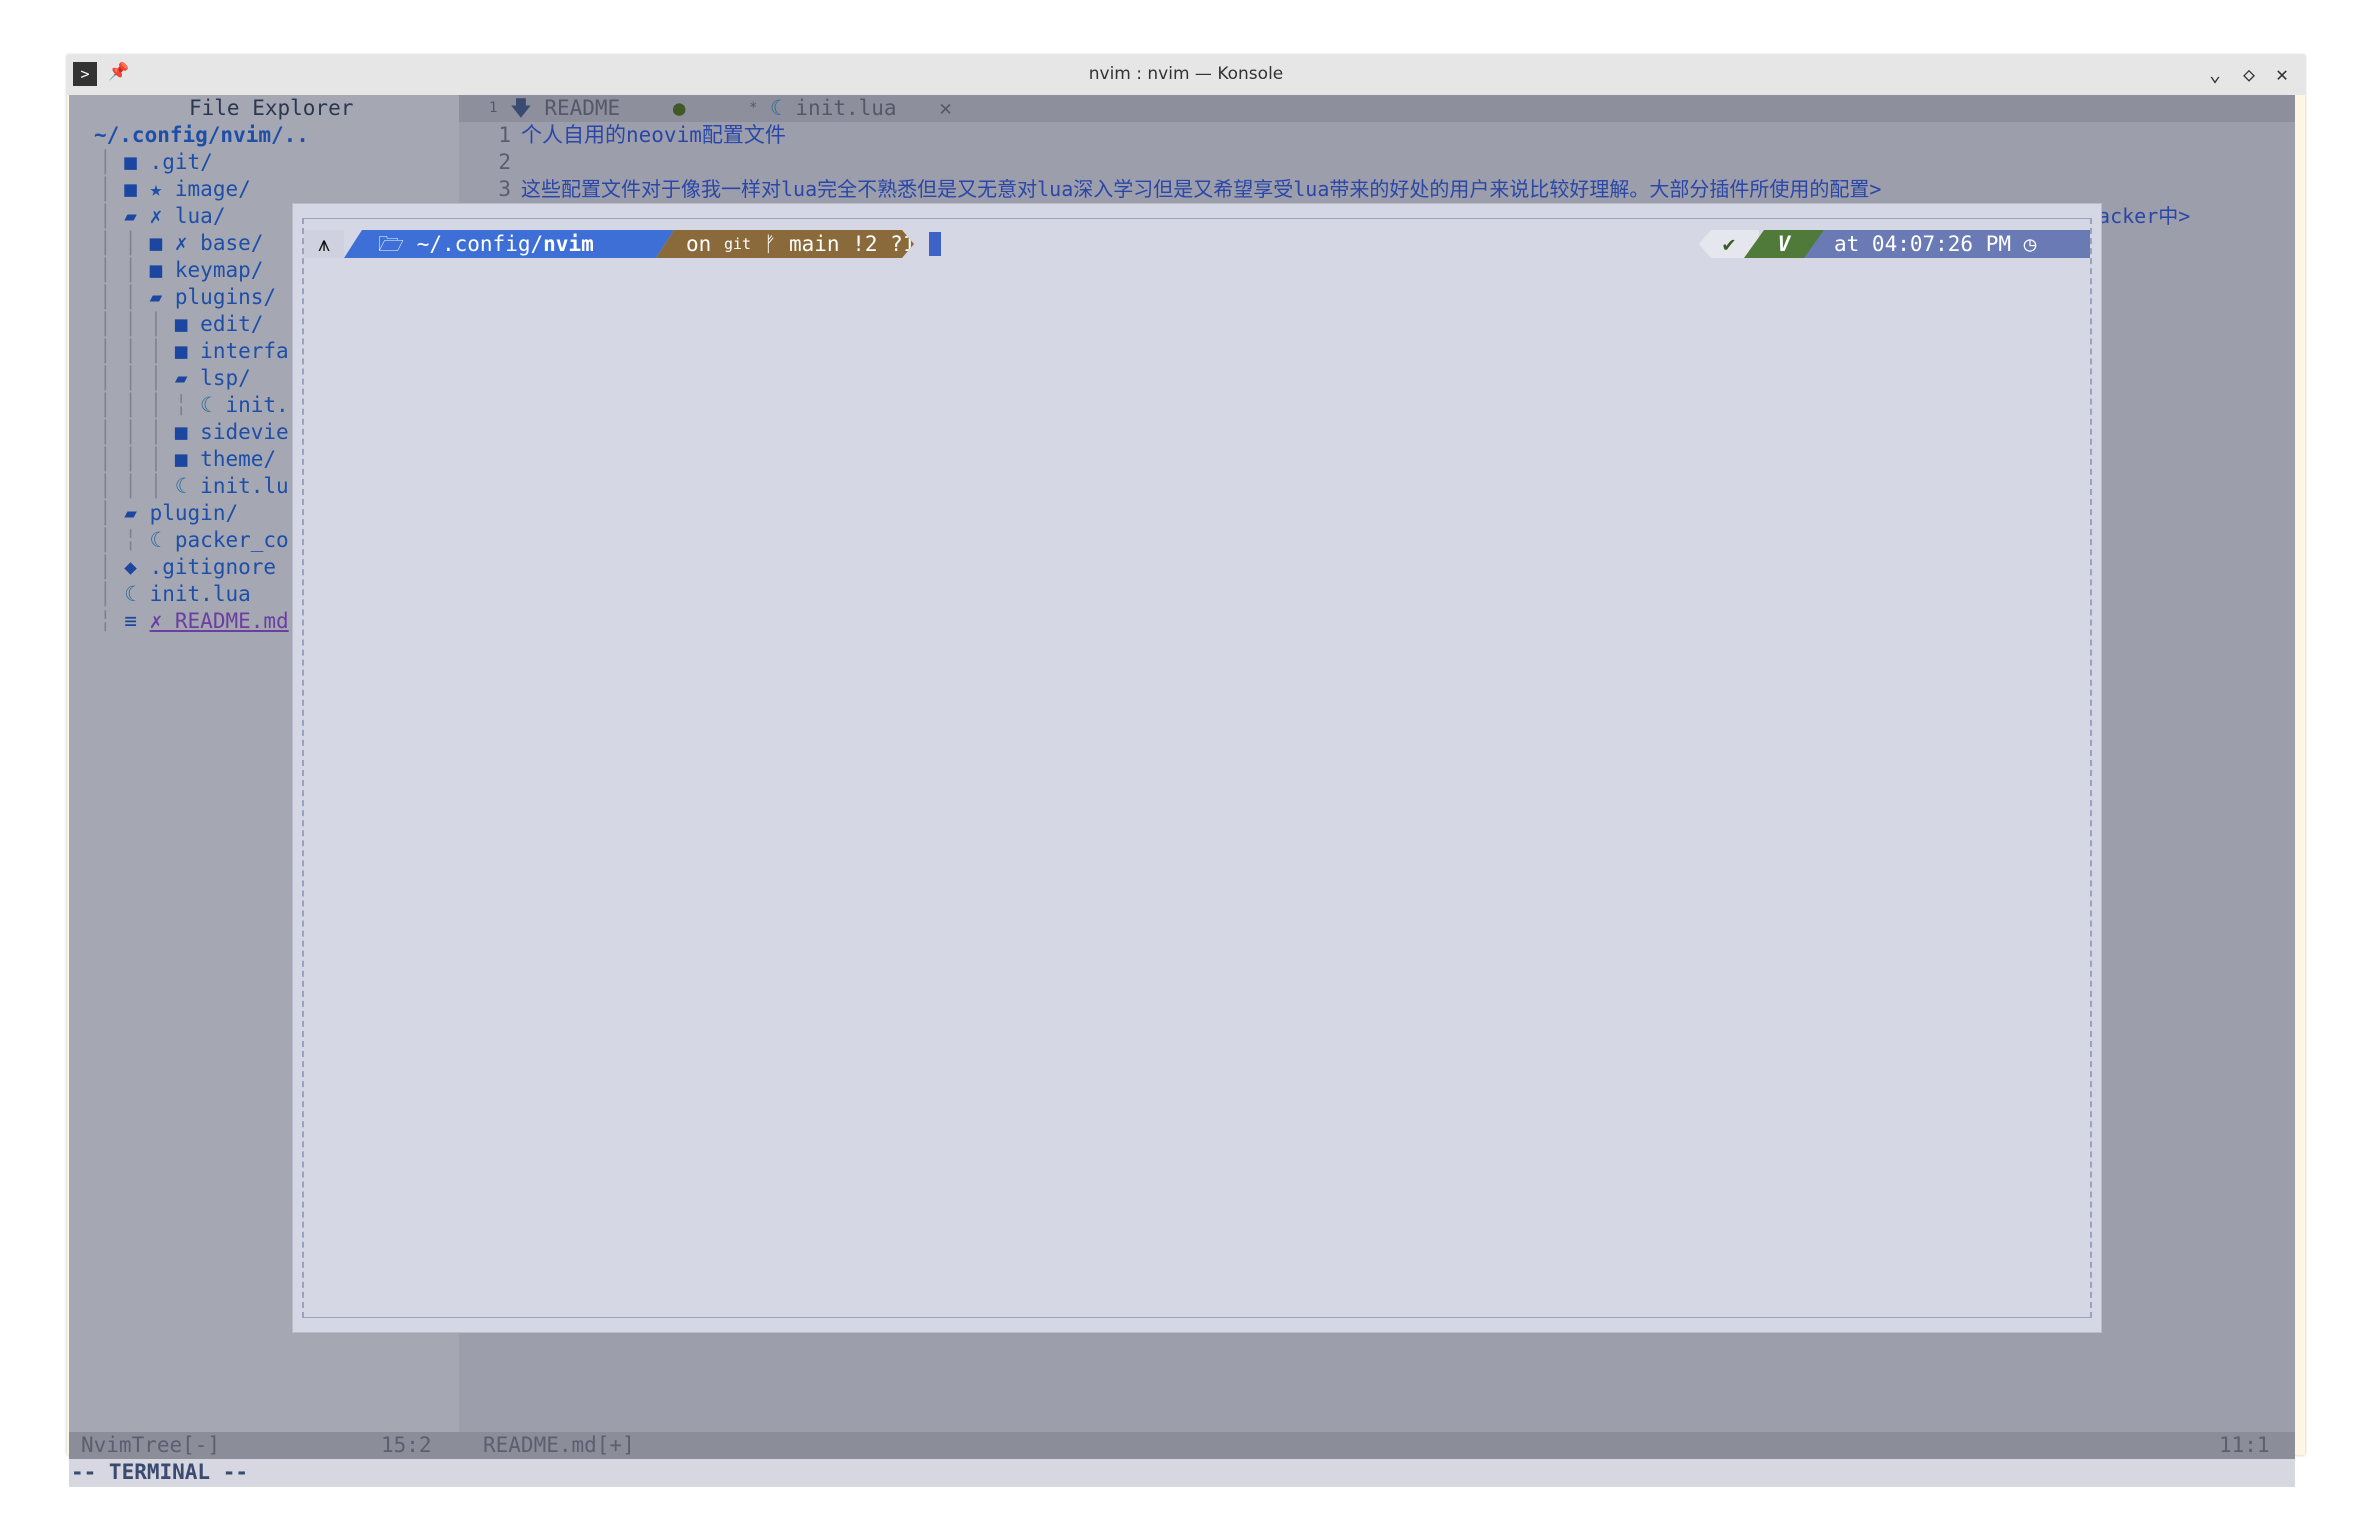  I want to click on tab-bar: 1 🡇 README ● * ☾ init.lua ✕, so click(1377, 108).